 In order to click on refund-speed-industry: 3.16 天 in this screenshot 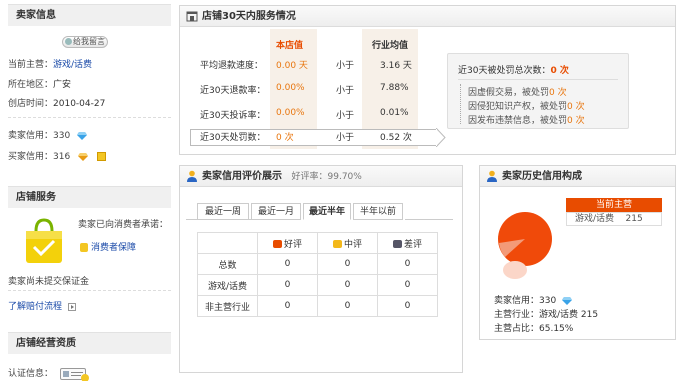, I will do `click(396, 66)`.